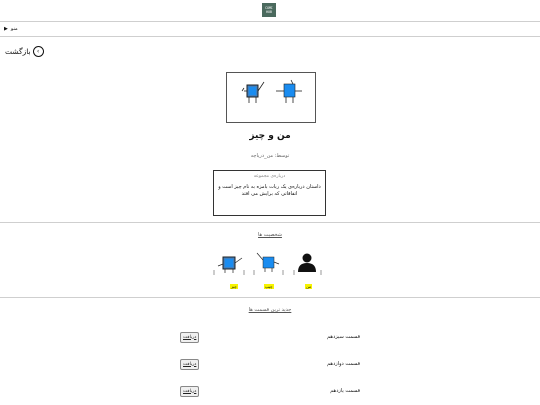  Describe the element at coordinates (345, 391) in the screenshot. I see `episode-title: قسمت یازدهم` at that location.